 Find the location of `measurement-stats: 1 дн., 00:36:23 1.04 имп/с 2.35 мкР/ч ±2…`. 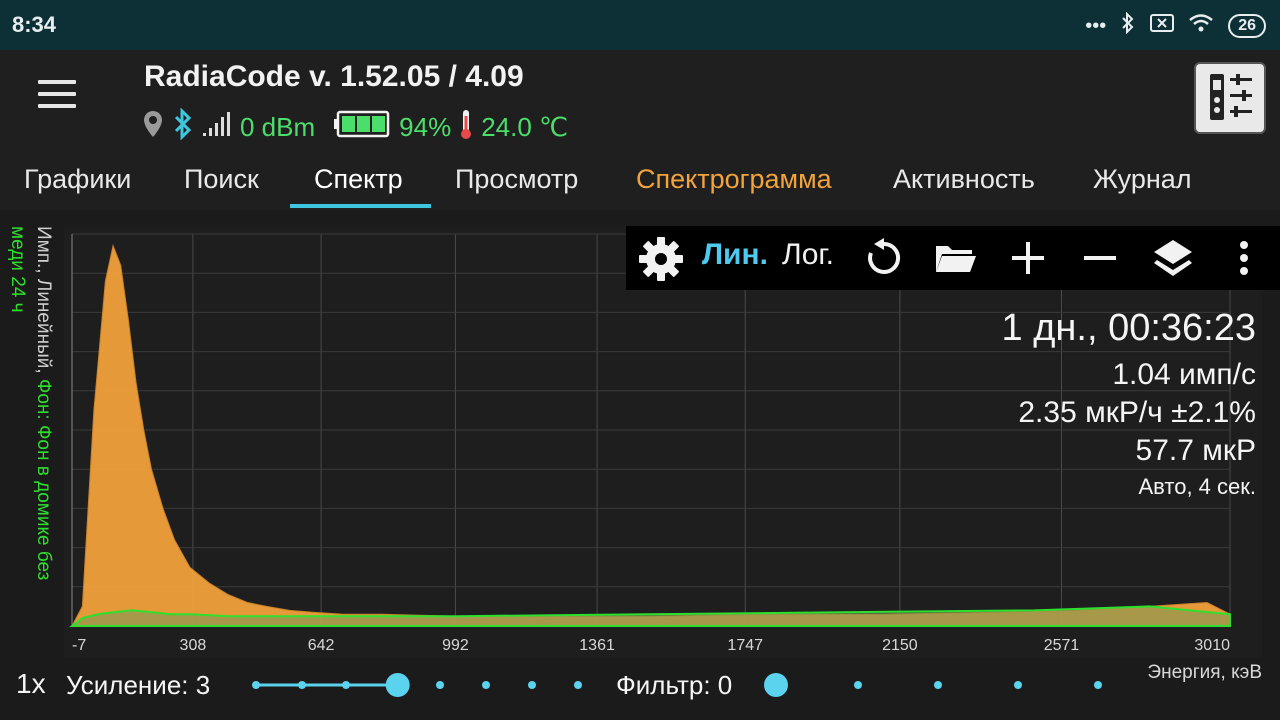

measurement-stats: 1 дн., 00:36:23 1.04 имп/с 2.35 мкР/ч ±2… is located at coordinates (1129, 405).